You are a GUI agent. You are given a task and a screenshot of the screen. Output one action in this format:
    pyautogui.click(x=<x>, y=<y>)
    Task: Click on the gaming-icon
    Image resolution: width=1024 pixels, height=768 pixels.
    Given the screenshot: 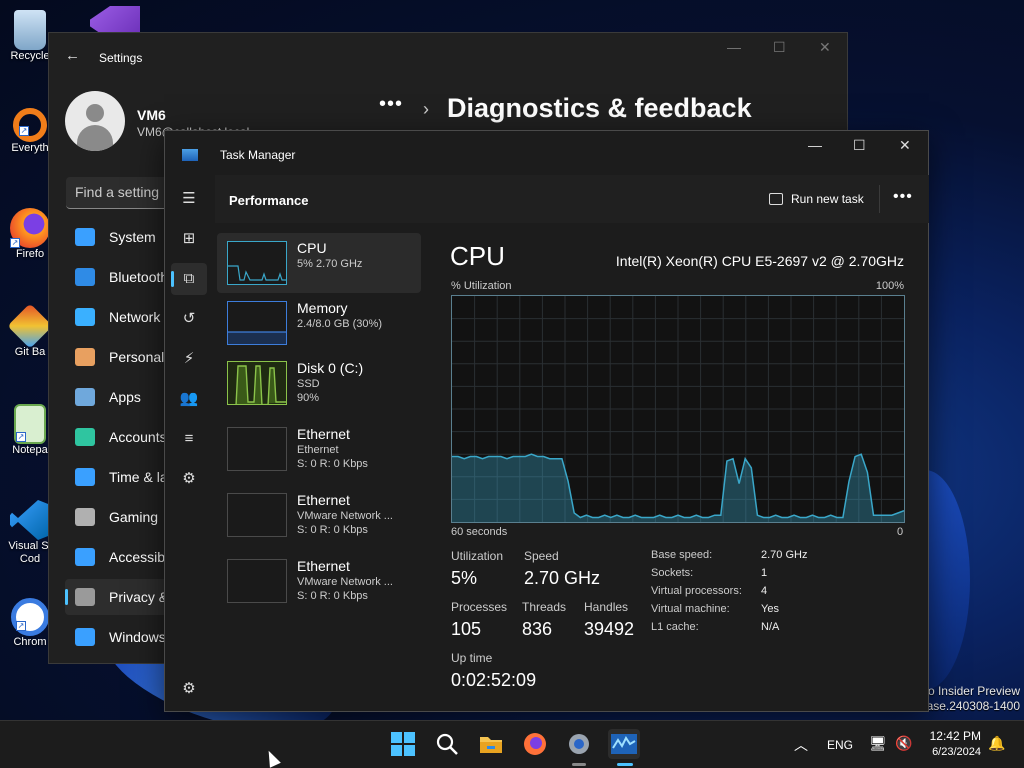 What is the action you would take?
    pyautogui.click(x=85, y=517)
    